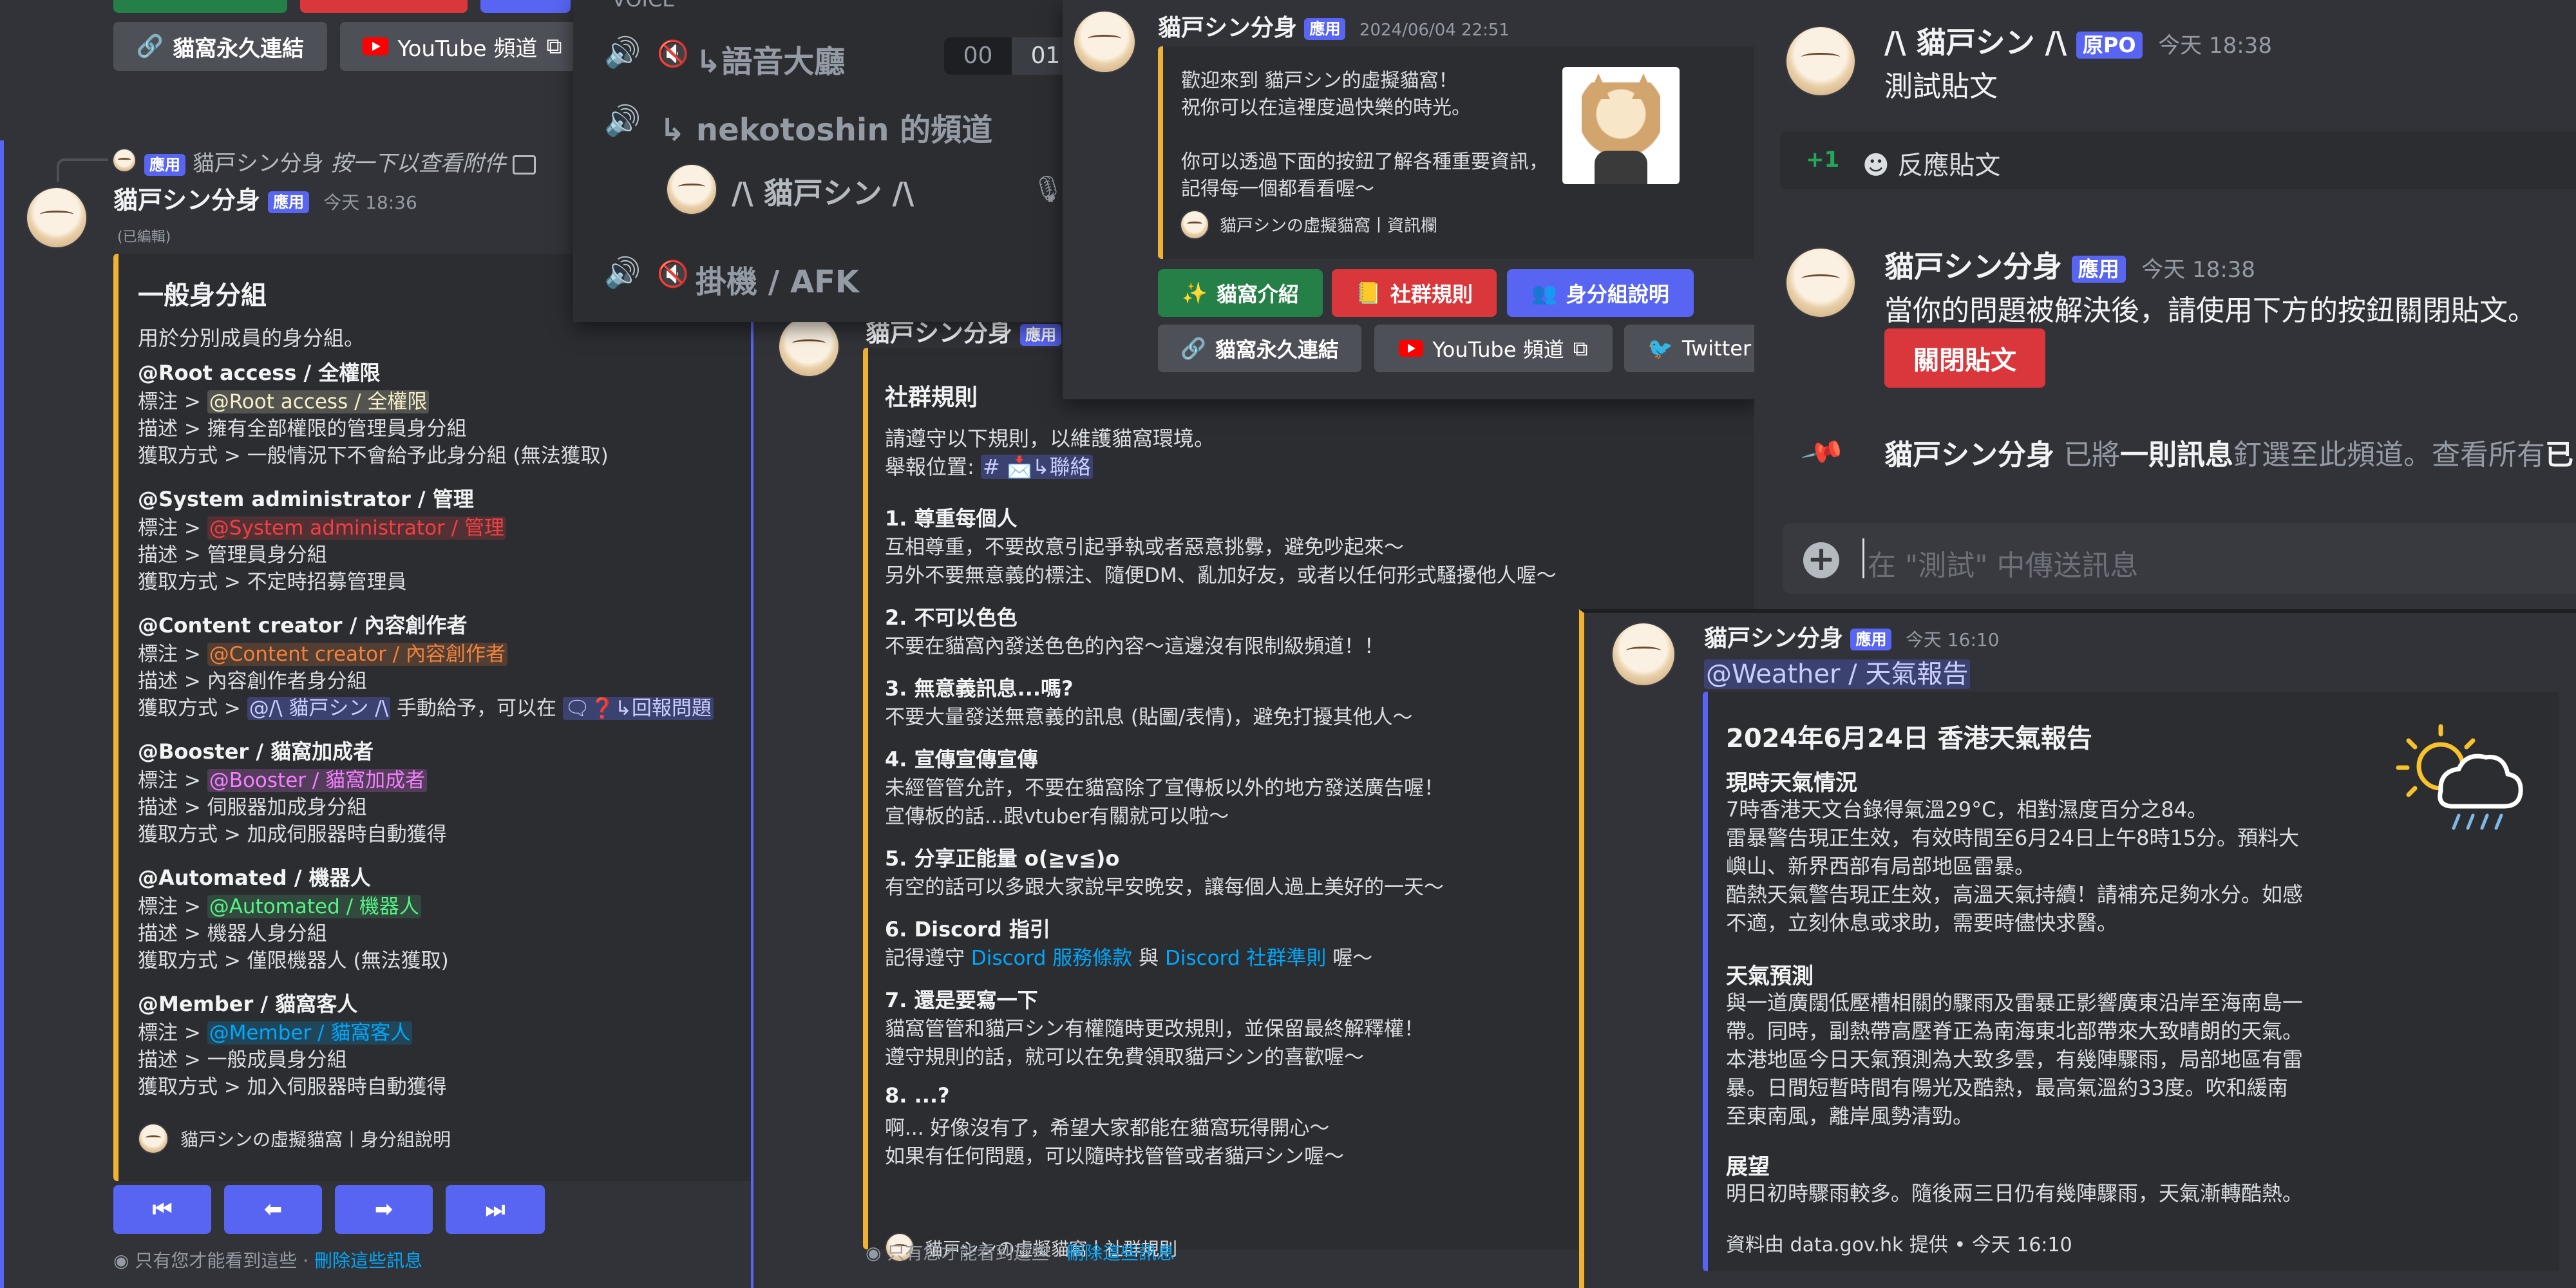  Describe the element at coordinates (1544, 293) in the screenshot. I see `people-icon: 👥` at that location.